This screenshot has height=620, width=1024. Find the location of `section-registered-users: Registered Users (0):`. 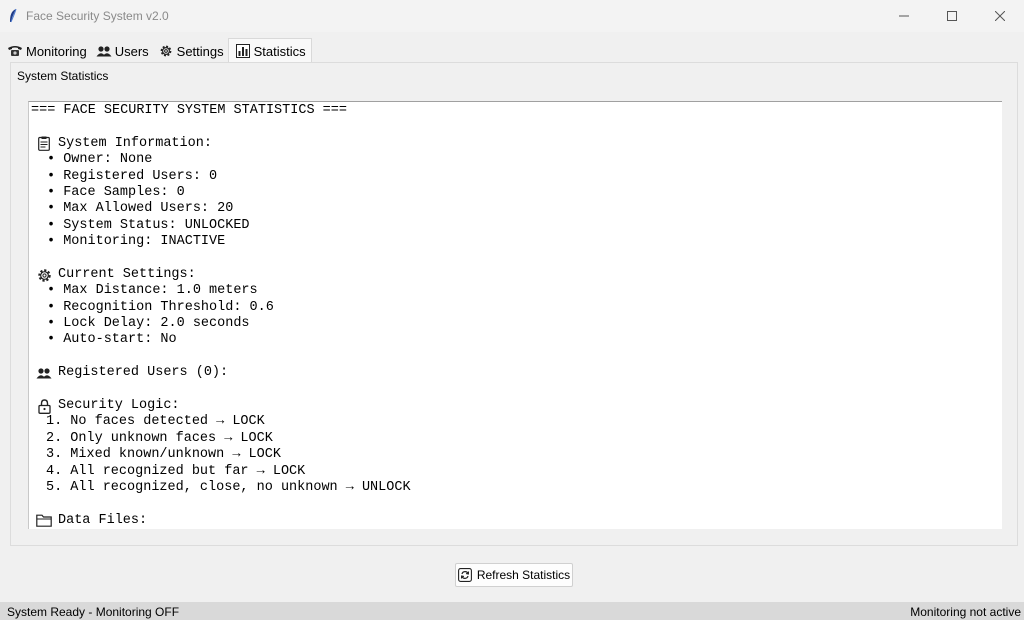

section-registered-users: Registered Users (0): is located at coordinates (516, 373).